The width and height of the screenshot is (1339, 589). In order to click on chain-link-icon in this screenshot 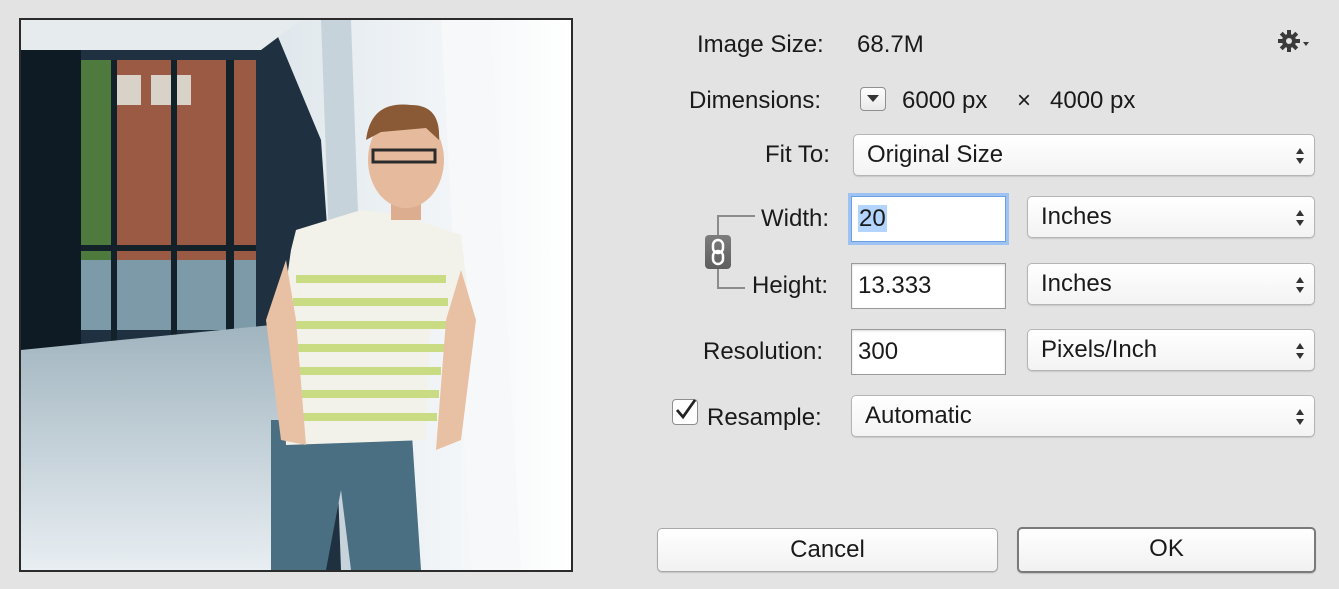, I will do `click(718, 252)`.